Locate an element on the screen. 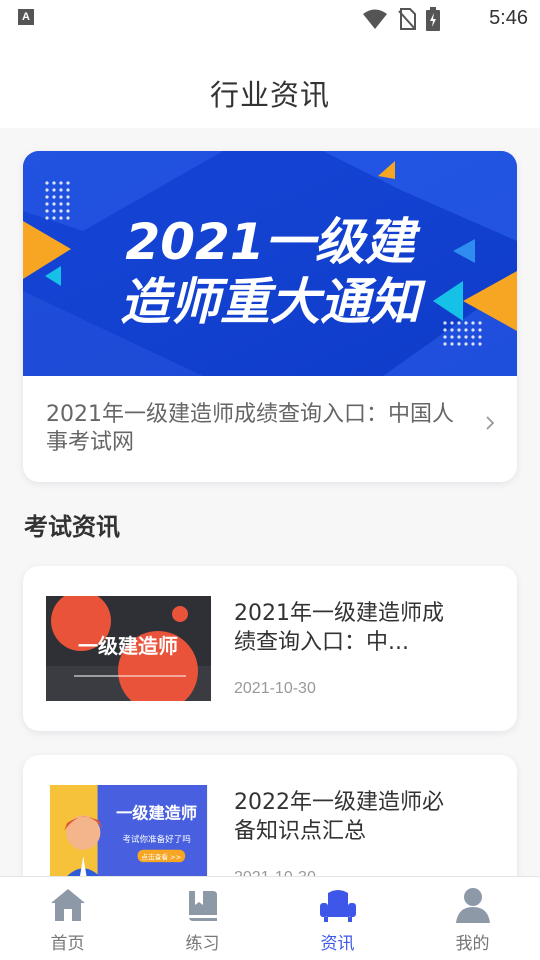  wifi-icon is located at coordinates (375, 19).